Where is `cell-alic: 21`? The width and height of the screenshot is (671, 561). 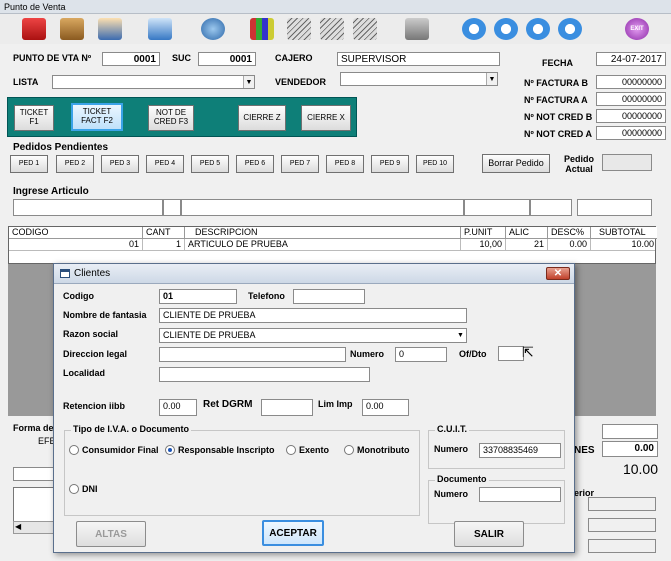
cell-alic: 21 is located at coordinates (527, 244).